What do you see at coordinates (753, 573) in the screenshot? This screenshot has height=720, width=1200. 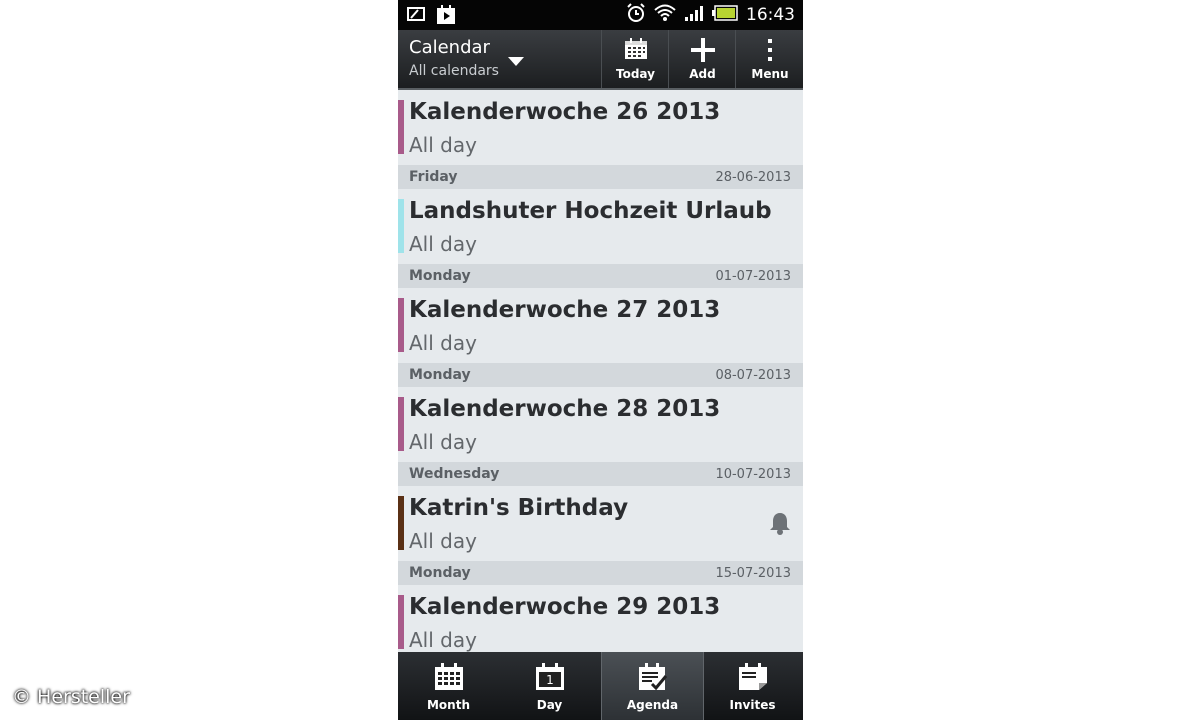 I see `day-date: 15-07-2013` at bounding box center [753, 573].